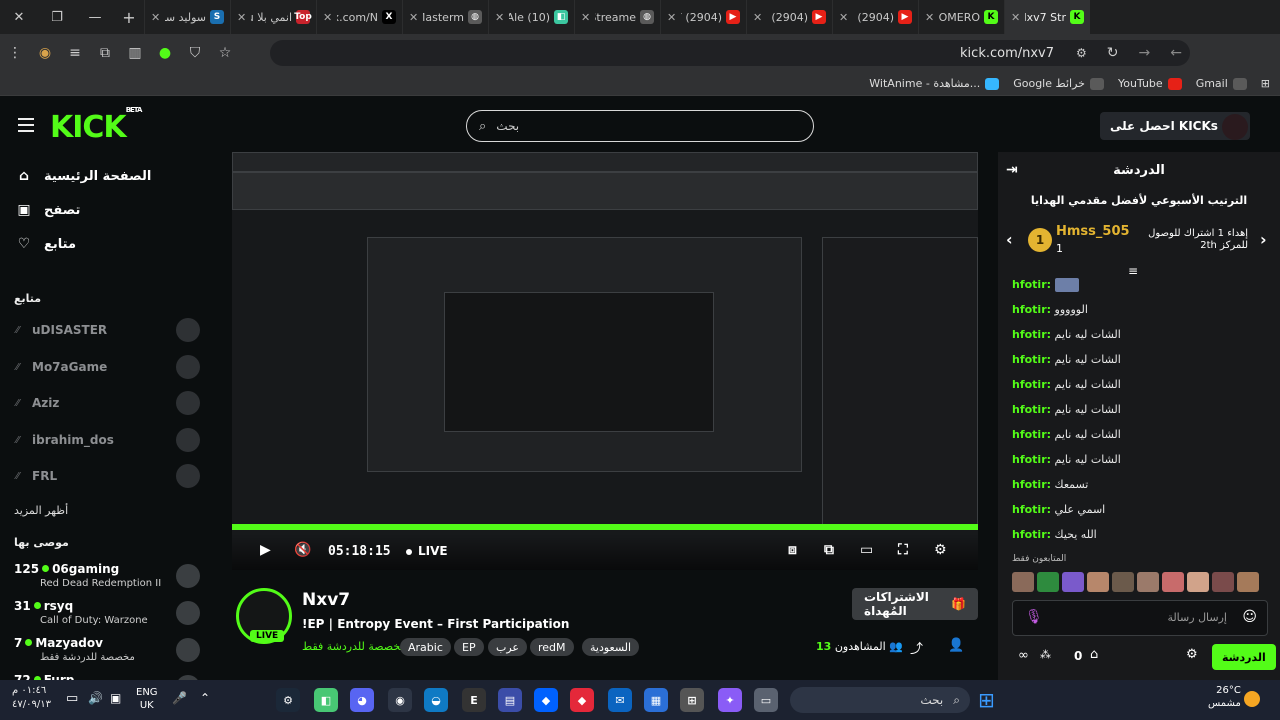  Describe the element at coordinates (1176, 53) in the screenshot. I see `forward-icon: ←` at that location.